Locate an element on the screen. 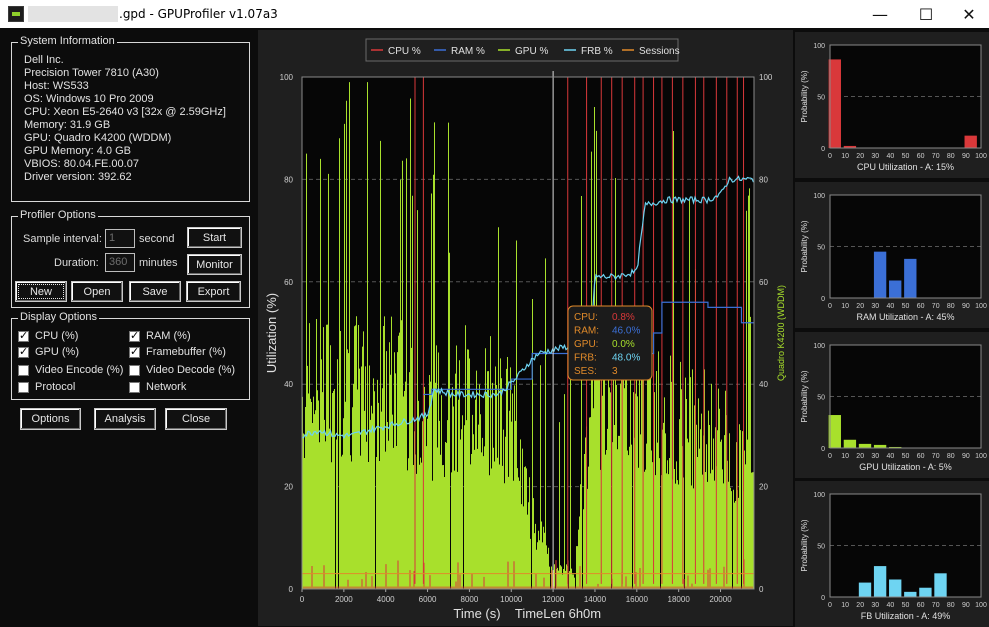 This screenshot has height=627, width=989. tooltip-label: RAM: is located at coordinates (586, 331).